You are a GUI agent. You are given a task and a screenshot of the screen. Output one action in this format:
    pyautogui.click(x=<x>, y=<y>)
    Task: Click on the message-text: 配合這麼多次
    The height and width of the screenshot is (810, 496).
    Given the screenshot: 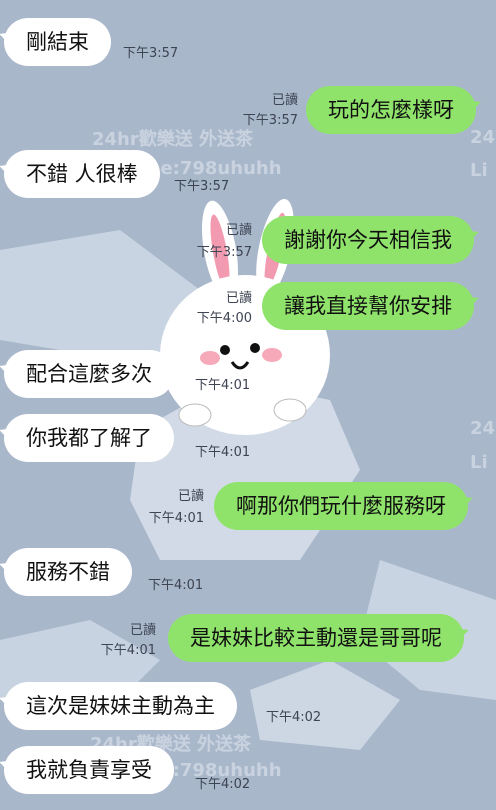 What is the action you would take?
    pyautogui.click(x=89, y=374)
    